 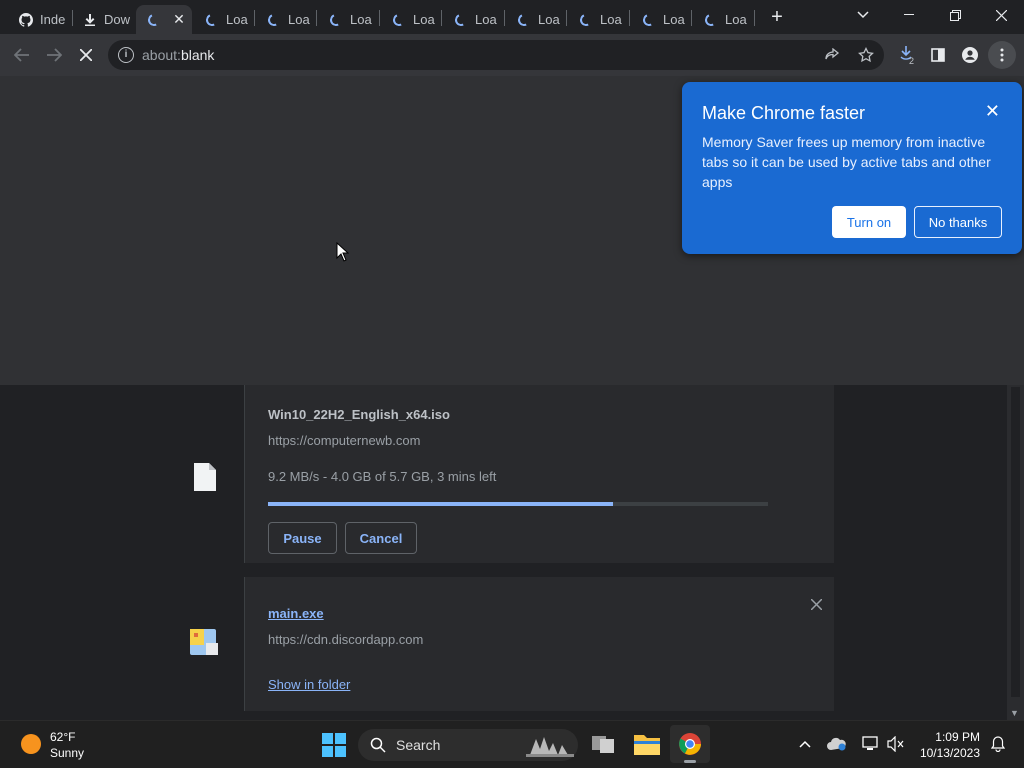 What do you see at coordinates (896, 744) in the screenshot?
I see `volume-muted-icon` at bounding box center [896, 744].